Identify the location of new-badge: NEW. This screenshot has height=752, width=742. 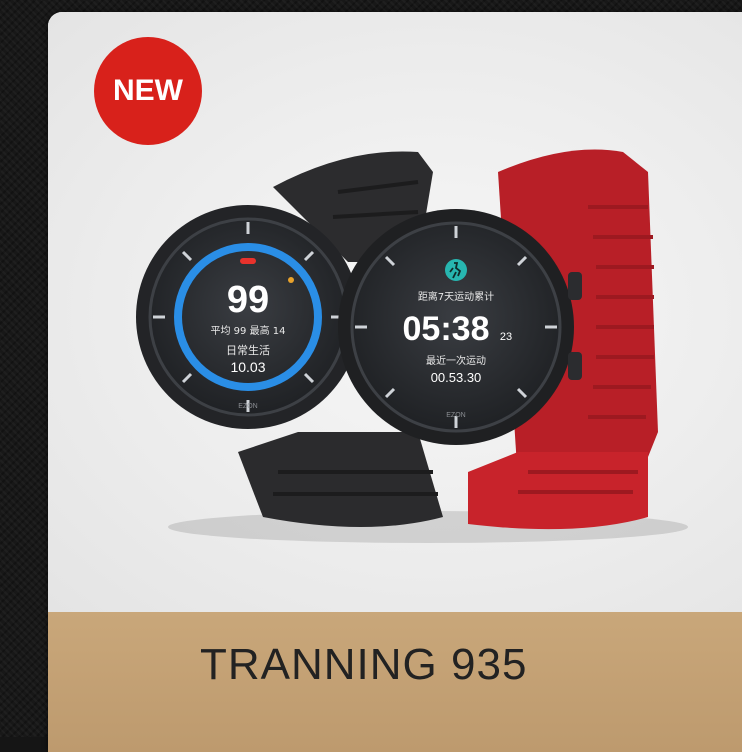
(148, 91).